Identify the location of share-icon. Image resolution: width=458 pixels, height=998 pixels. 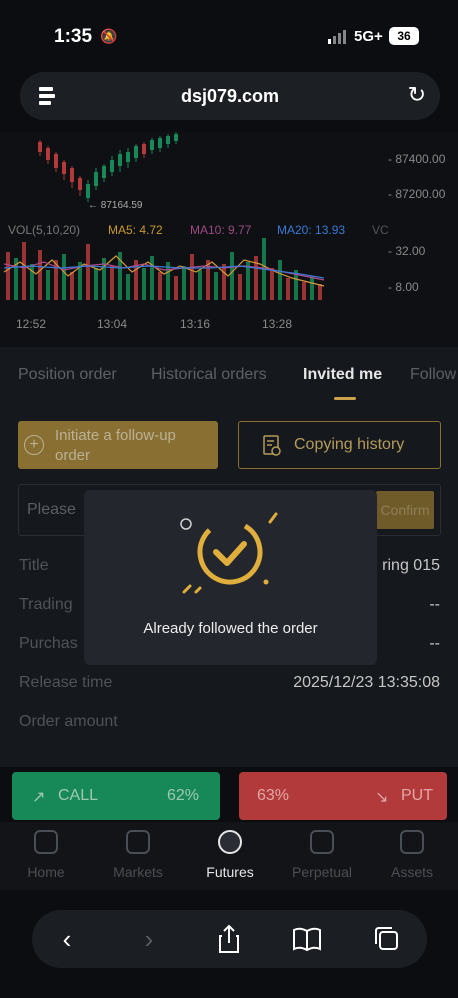
(229, 939).